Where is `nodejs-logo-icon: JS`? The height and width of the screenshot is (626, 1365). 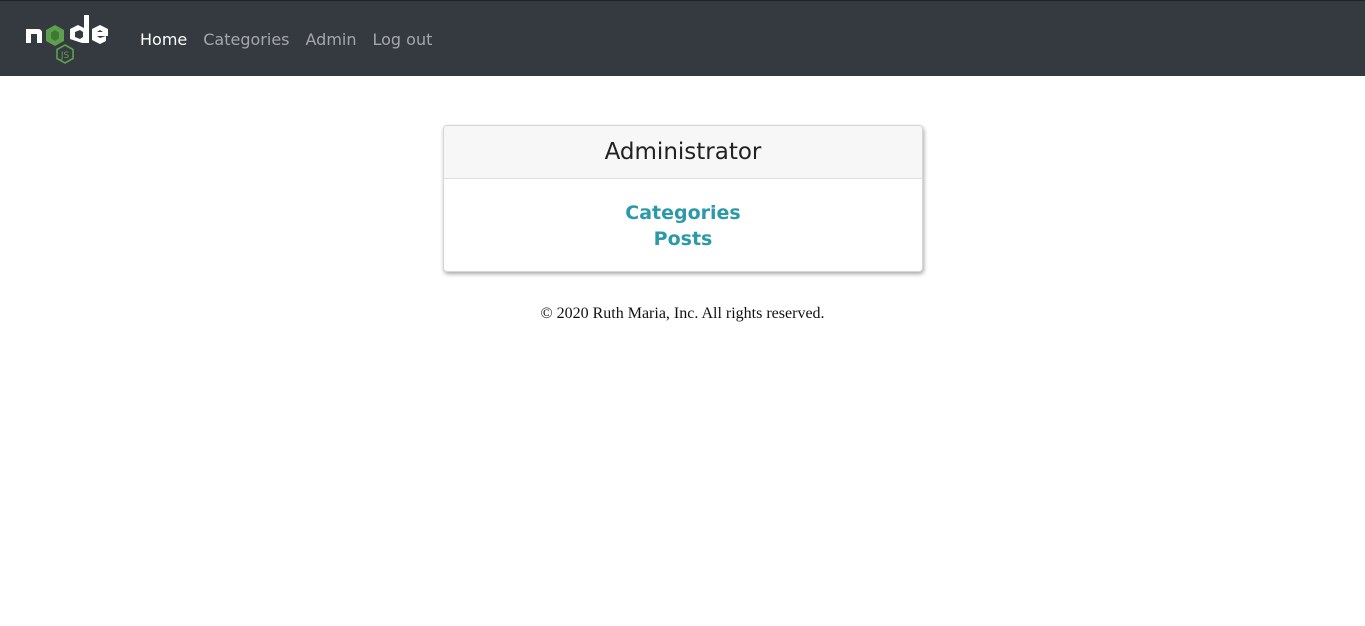 nodejs-logo-icon: JS is located at coordinates (66, 39).